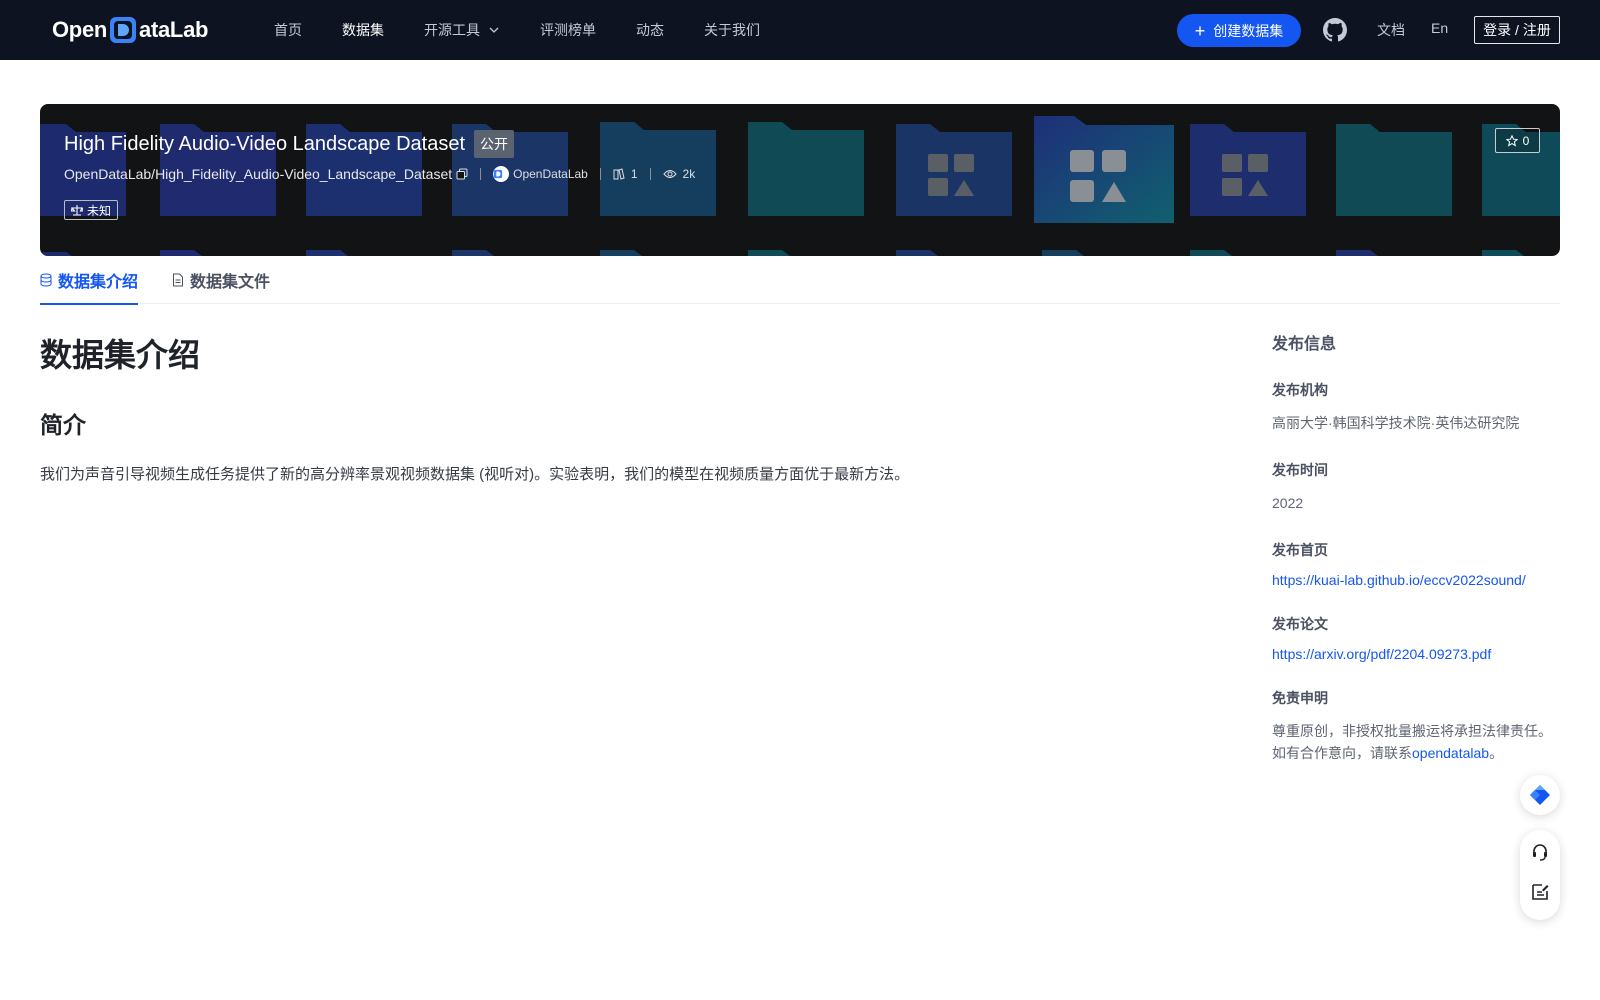 The height and width of the screenshot is (1000, 1600). Describe the element at coordinates (1300, 470) in the screenshot. I see `publish-time-label: 发布时间` at that location.